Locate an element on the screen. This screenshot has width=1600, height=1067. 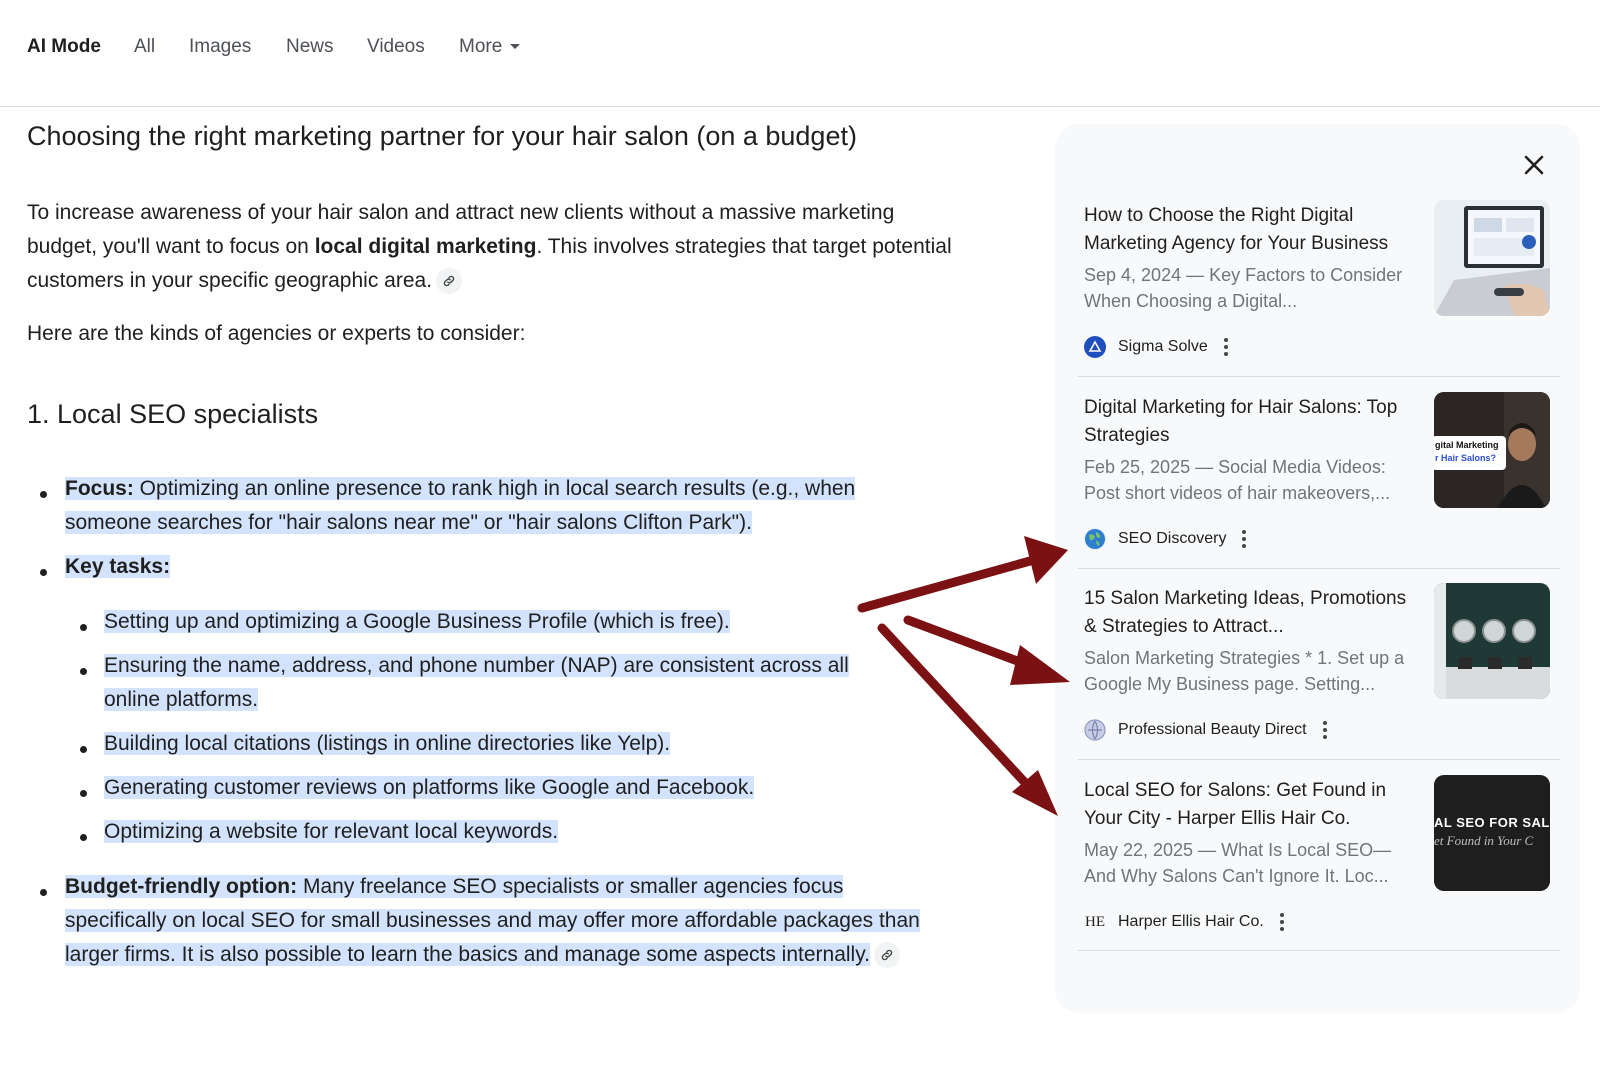
list-item-key-tasks: Key tasks: is located at coordinates (118, 567).